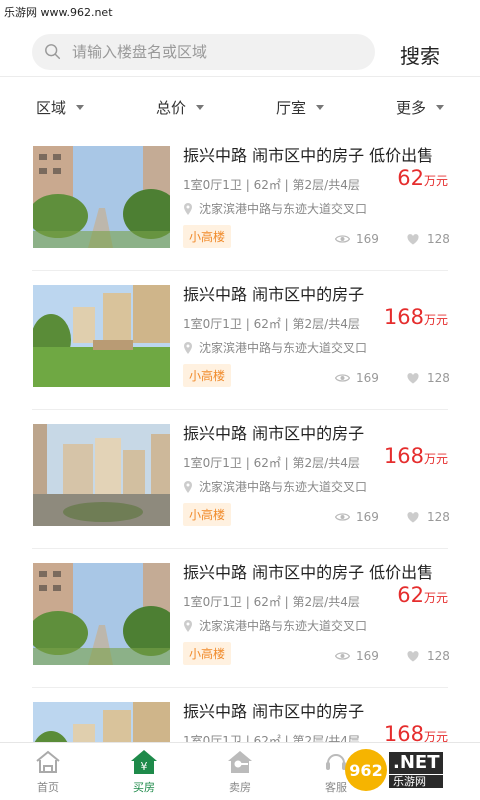 The width and height of the screenshot is (480, 800). What do you see at coordinates (144, 787) in the screenshot?
I see `tab-label: 买房` at bounding box center [144, 787].